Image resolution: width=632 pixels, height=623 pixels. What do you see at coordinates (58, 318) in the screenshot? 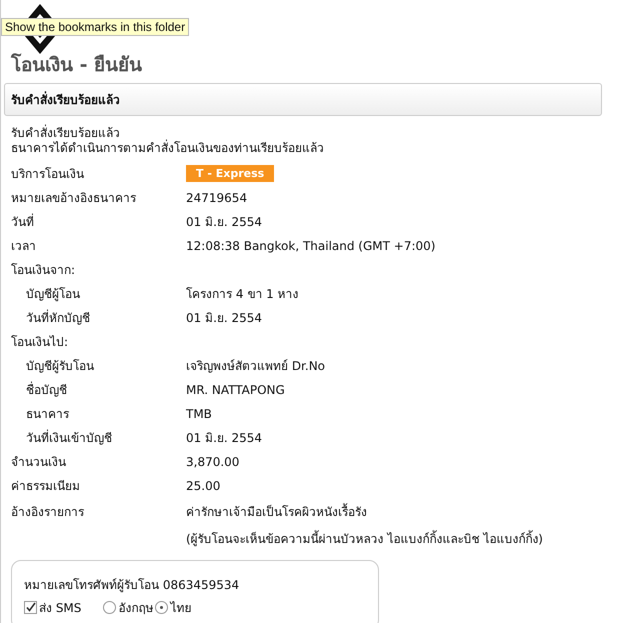
I see `field-label: วันที่หักบัญชี` at bounding box center [58, 318].